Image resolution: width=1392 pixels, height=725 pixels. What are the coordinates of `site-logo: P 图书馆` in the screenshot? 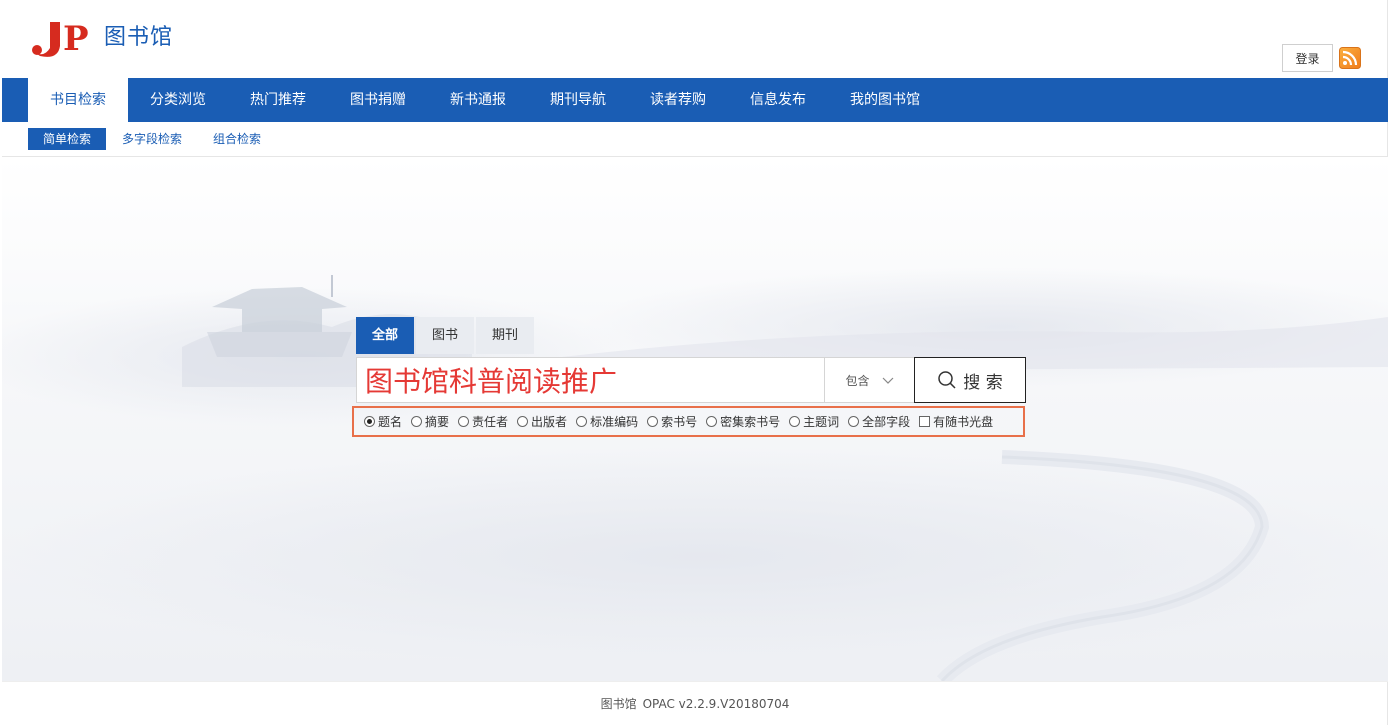 It's located at (101, 38).